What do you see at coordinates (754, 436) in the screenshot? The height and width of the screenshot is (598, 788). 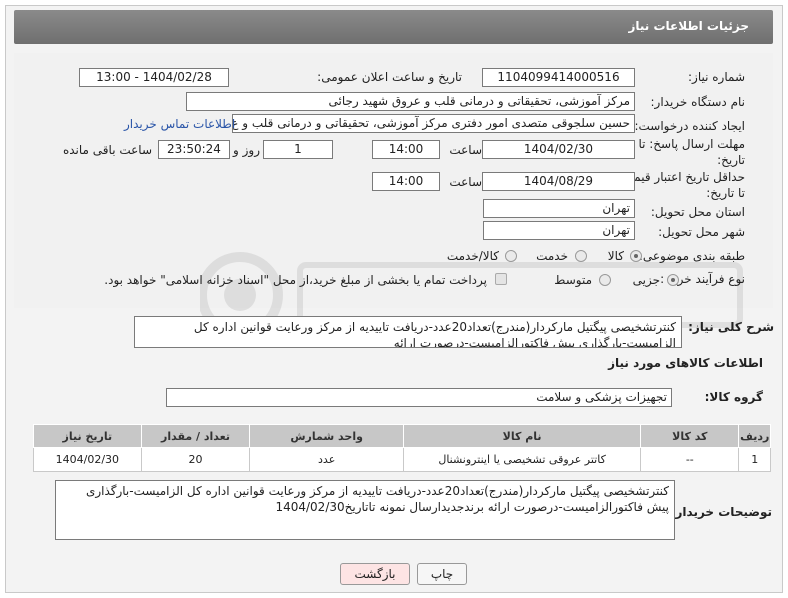 I see `col-row: ردیف` at bounding box center [754, 436].